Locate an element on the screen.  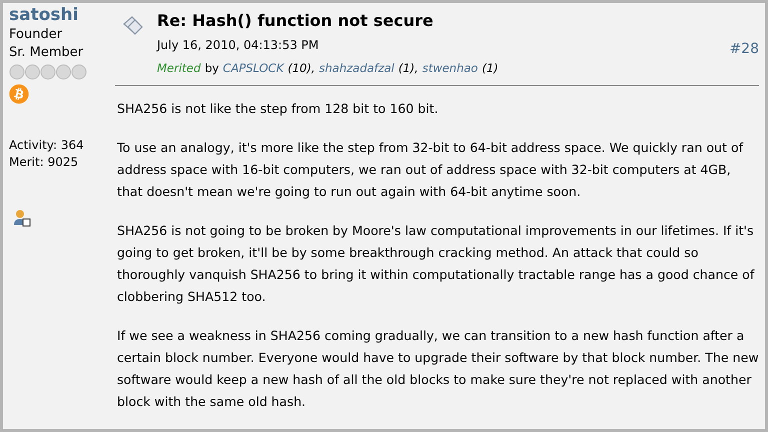
user-rank: Sr. Member is located at coordinates (46, 53).